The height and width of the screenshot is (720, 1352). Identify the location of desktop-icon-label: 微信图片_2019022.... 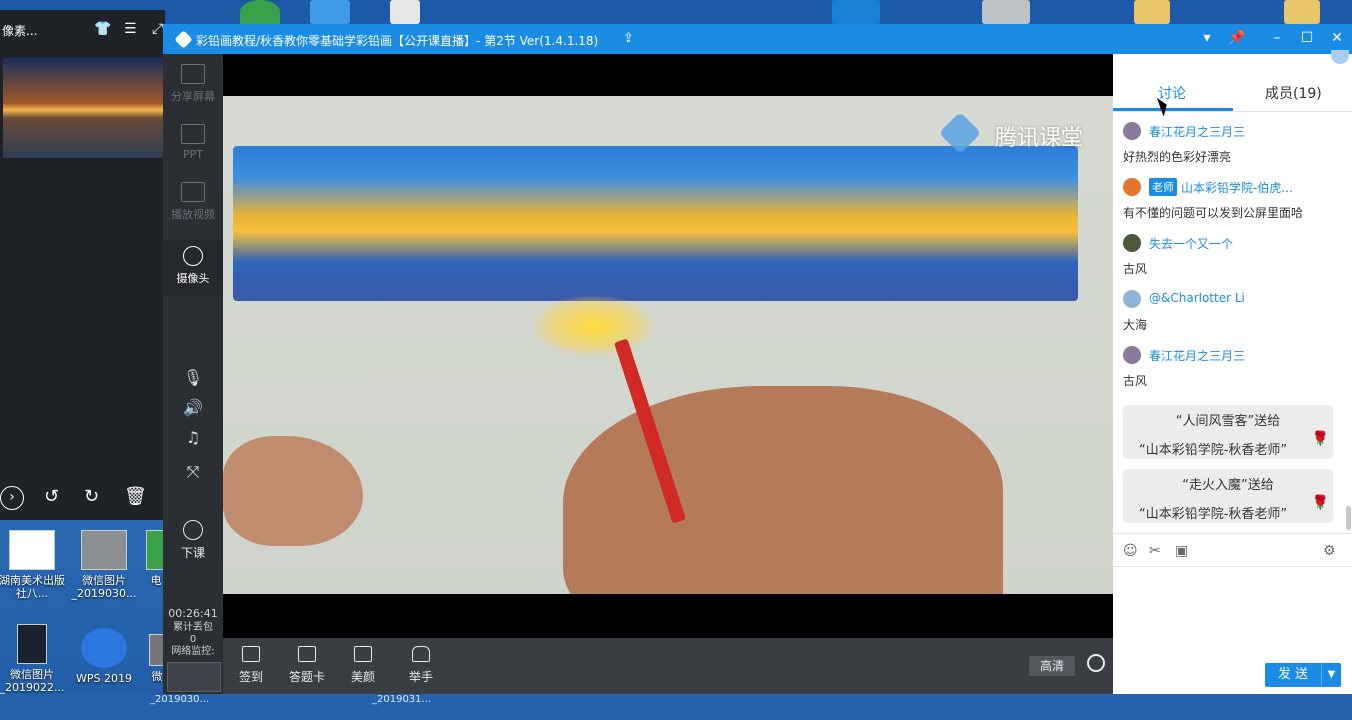
(32, 681).